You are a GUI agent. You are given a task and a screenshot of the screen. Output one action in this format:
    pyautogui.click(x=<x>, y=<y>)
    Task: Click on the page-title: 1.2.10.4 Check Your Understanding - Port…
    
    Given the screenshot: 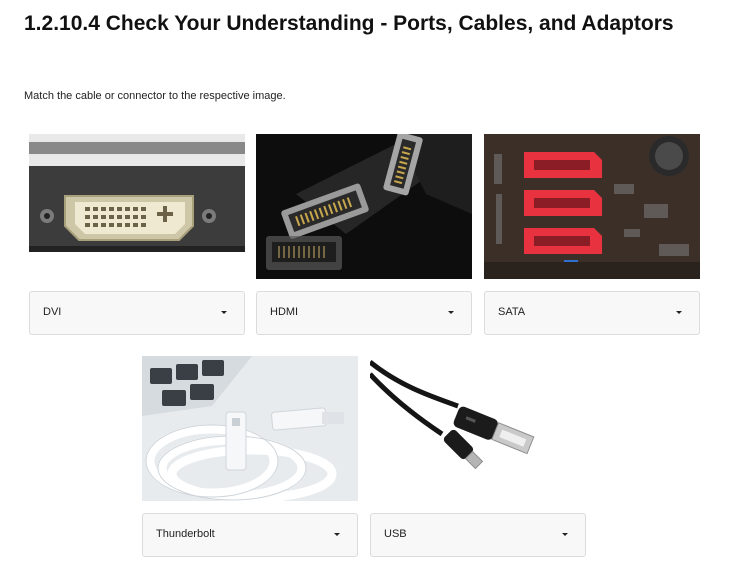 What is the action you would take?
    pyautogui.click(x=349, y=23)
    